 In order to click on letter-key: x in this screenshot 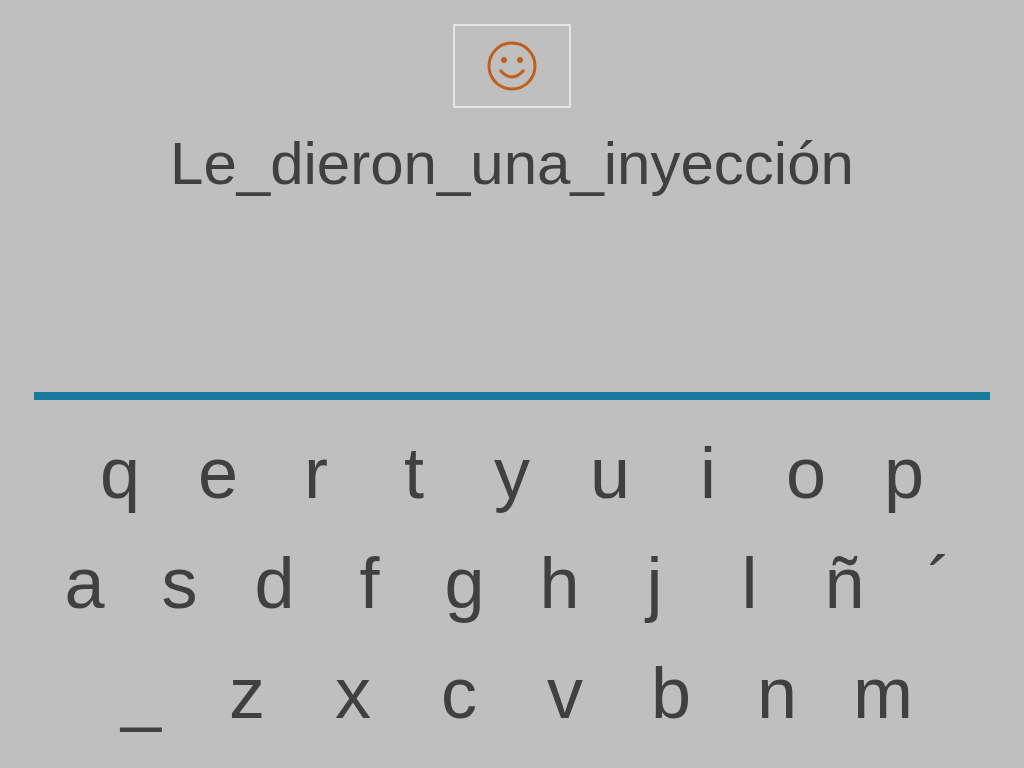, I will do `click(353, 693)`.